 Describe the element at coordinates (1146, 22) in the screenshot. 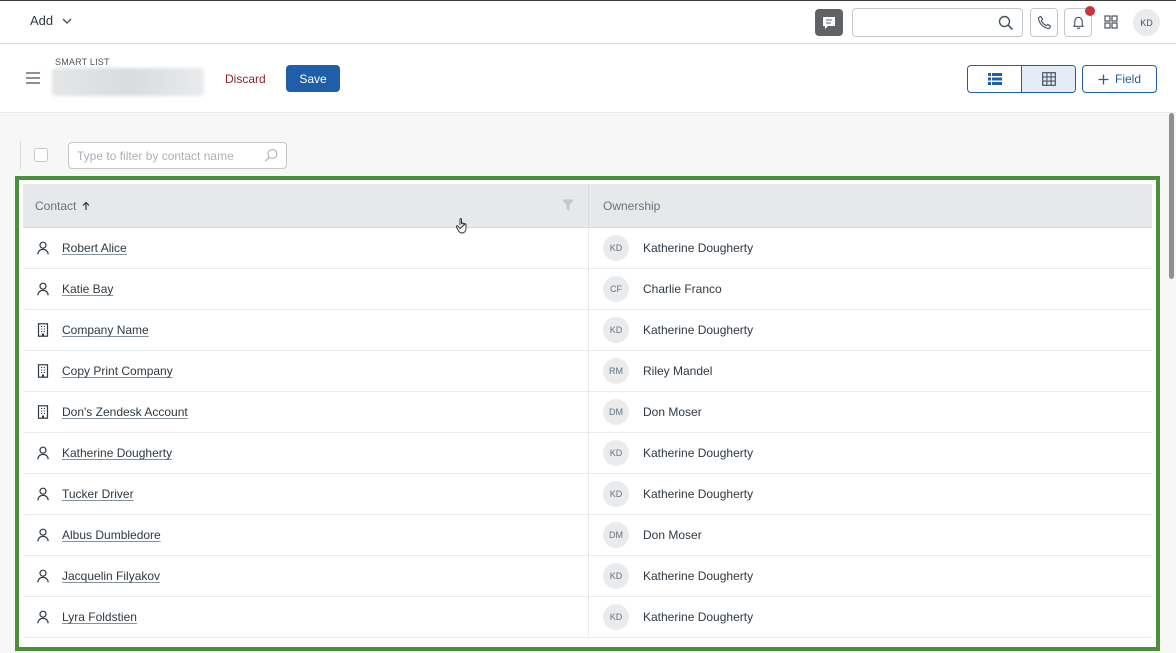

I see `user-avatar: KD` at that location.